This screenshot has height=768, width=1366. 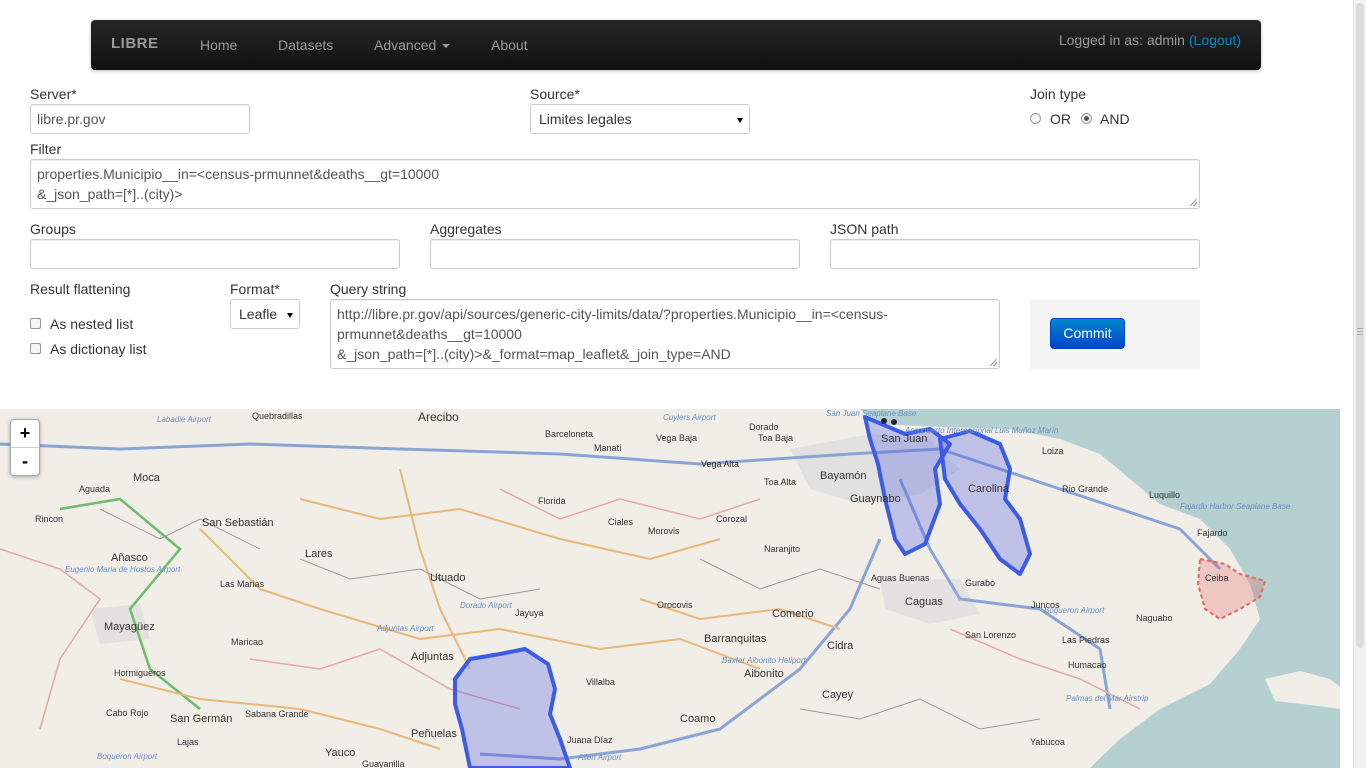 What do you see at coordinates (697, 719) in the screenshot?
I see `map-label: Coamo` at bounding box center [697, 719].